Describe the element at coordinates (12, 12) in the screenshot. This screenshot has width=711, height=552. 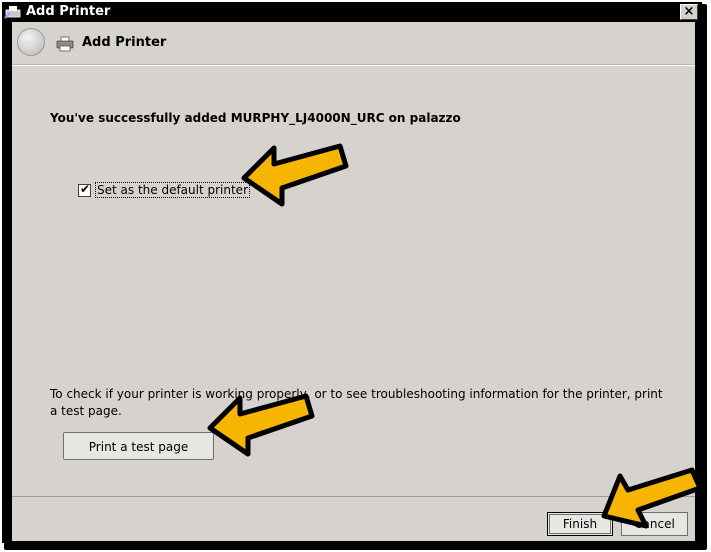
I see `printer-wizard-icon` at that location.